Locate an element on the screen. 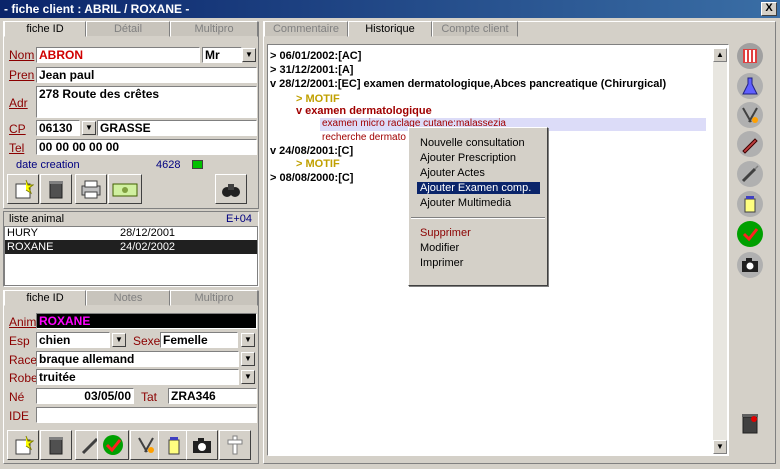 Image resolution: width=780 pixels, height=469 pixels. delete-animal-button is located at coordinates (56, 445).